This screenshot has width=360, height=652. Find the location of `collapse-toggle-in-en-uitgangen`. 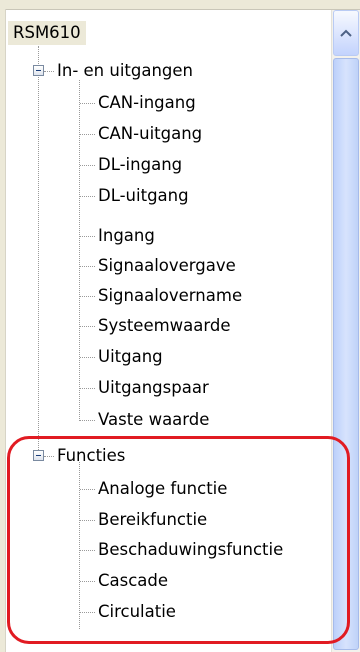

collapse-toggle-in-en-uitgangen is located at coordinates (38, 70).